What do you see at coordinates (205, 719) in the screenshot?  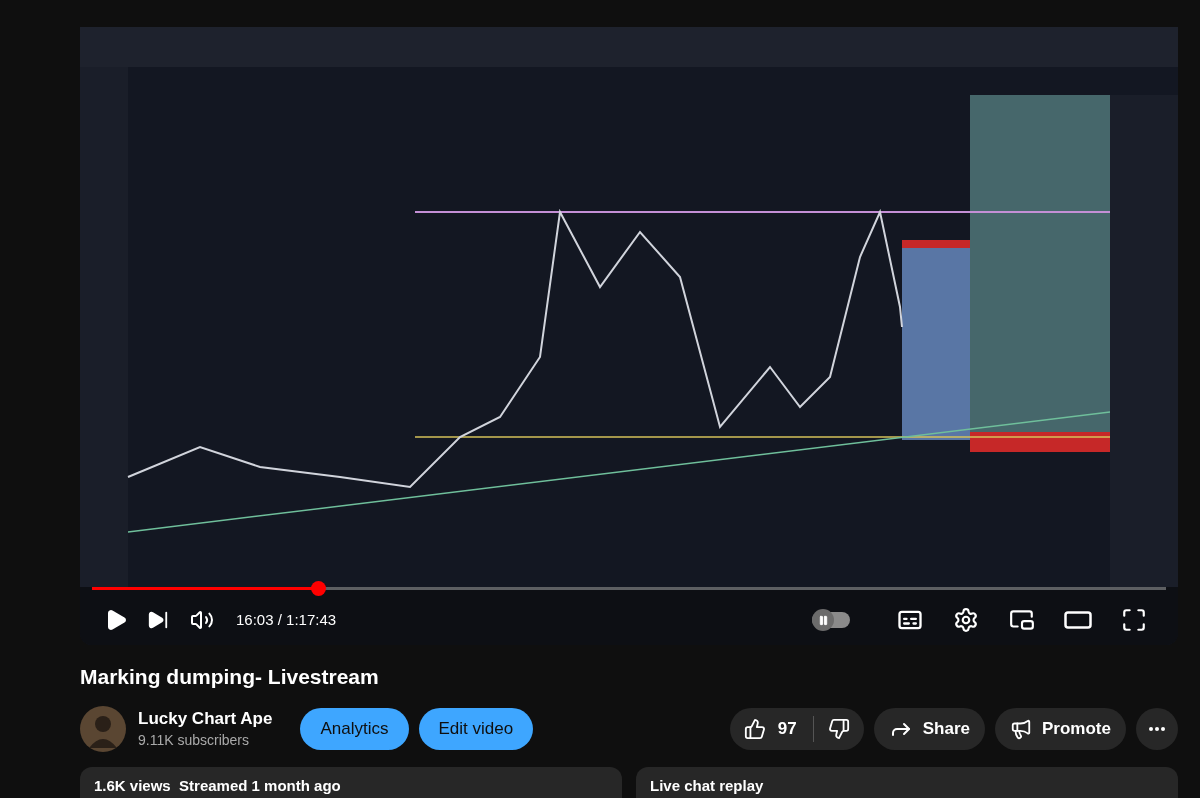 I see `channel-name: Lucky Chart Ape` at bounding box center [205, 719].